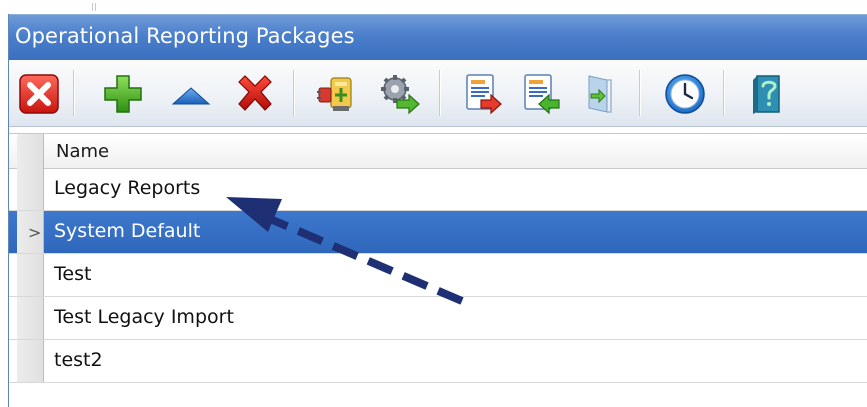 The image size is (867, 407). I want to click on table-row: test2, so click(438, 361).